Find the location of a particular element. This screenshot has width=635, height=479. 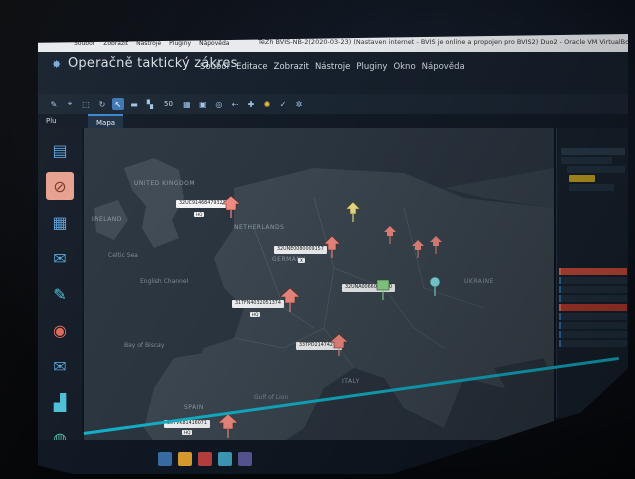

pin-icon: ⌖ is located at coordinates (70, 104).